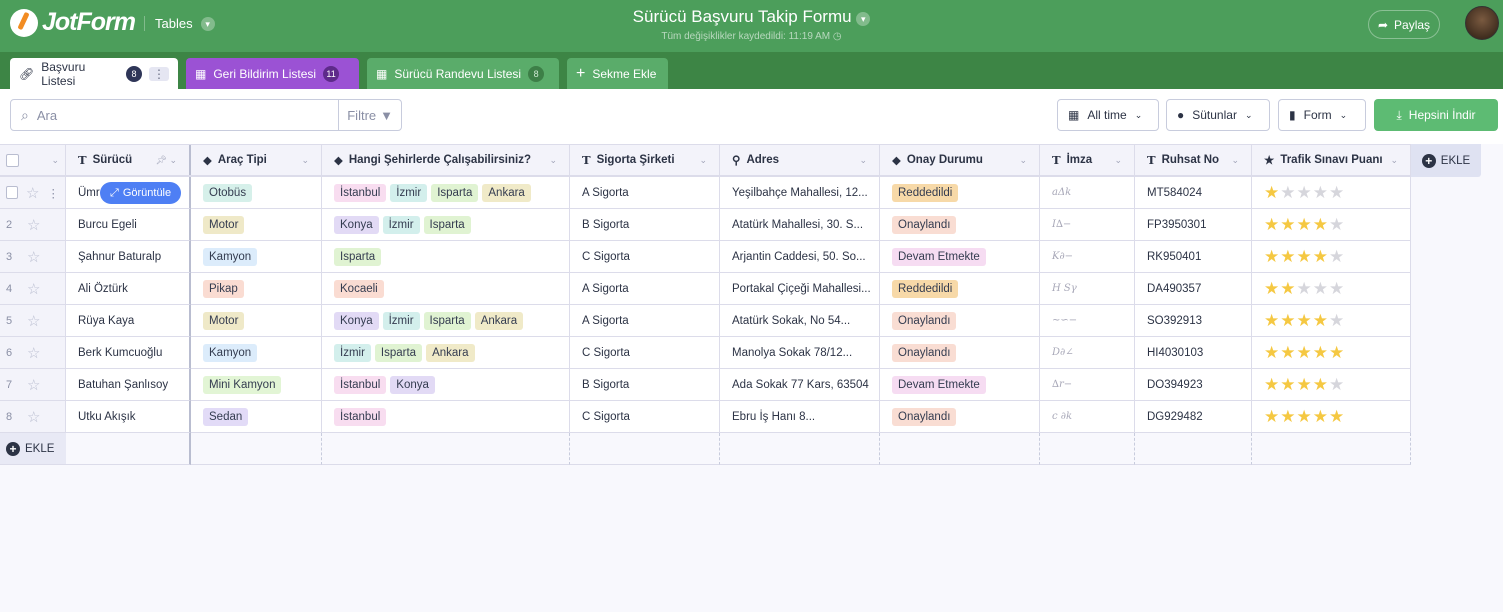 This screenshot has width=1503, height=612. What do you see at coordinates (1087, 321) in the screenshot?
I see `cell-signature: ∼∽−` at bounding box center [1087, 321].